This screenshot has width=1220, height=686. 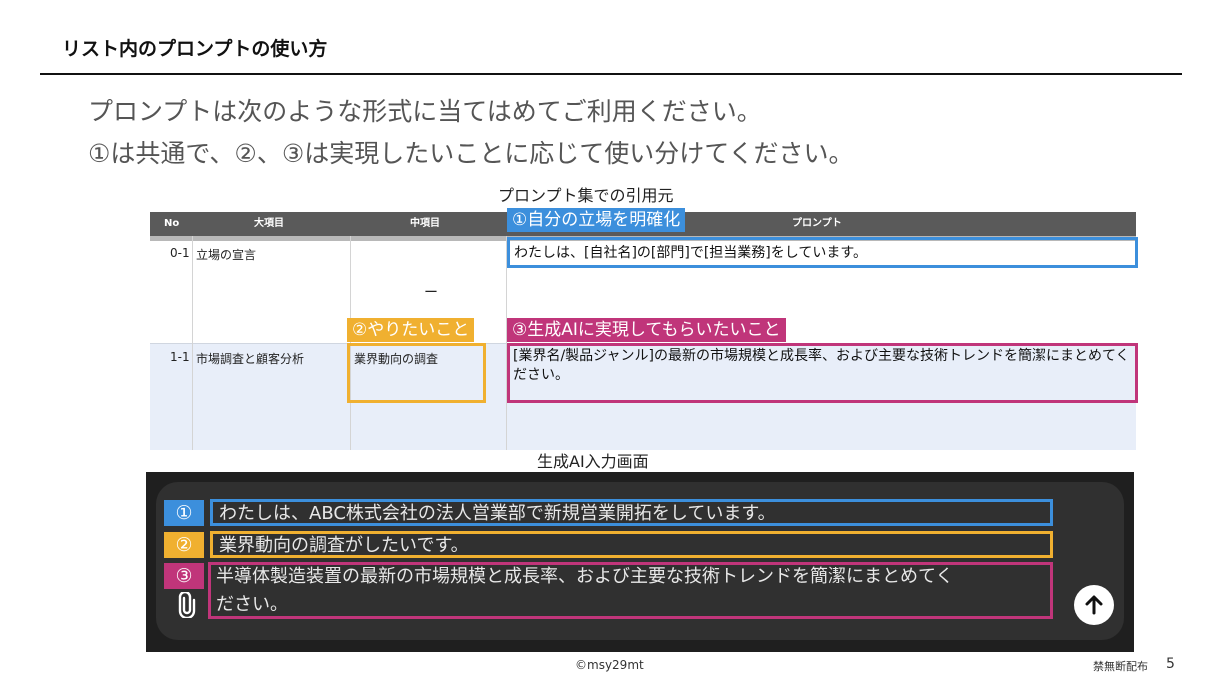 What do you see at coordinates (425, 111) in the screenshot?
I see `intro-line-1: プロンプトは次のような形式に当てはめてご利用ください。` at bounding box center [425, 111].